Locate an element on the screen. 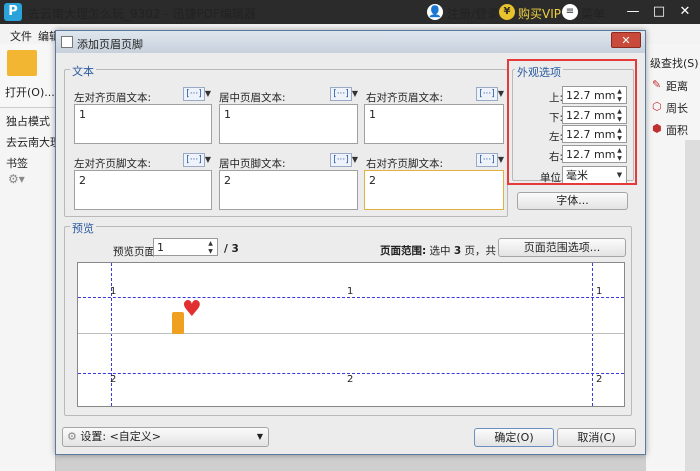 The image size is (700, 471). settings-label: 设置: is located at coordinates (93, 436).